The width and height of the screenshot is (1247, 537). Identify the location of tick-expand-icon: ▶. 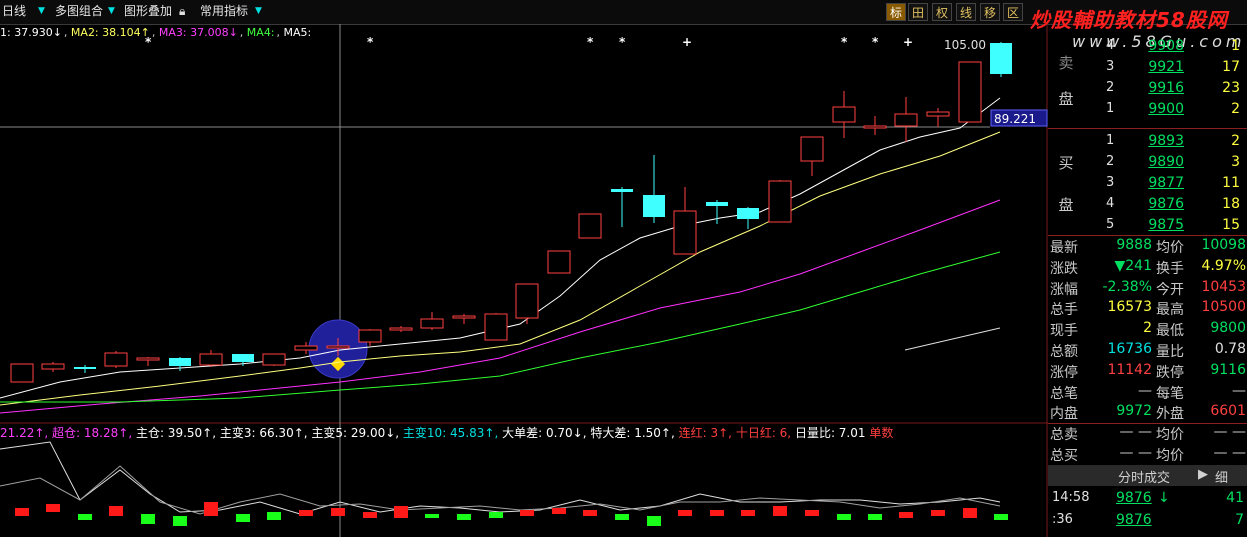
(1203, 474).